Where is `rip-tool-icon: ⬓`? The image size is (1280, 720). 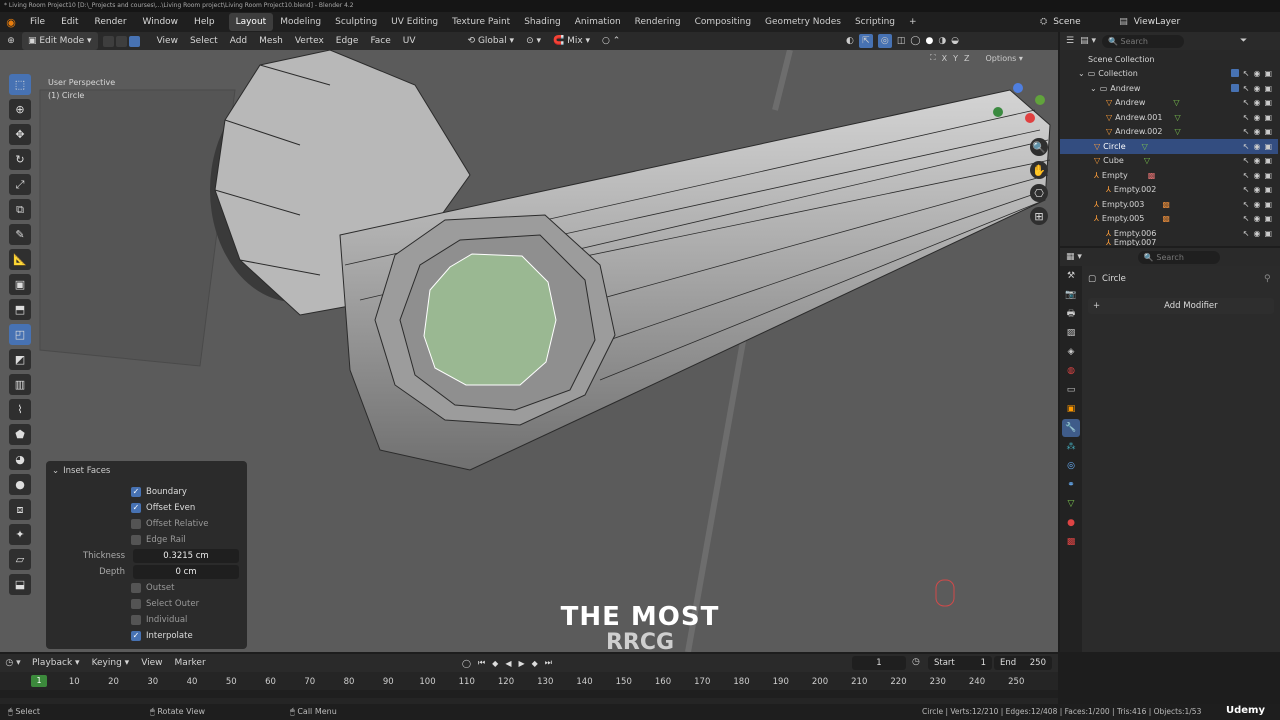 rip-tool-icon: ⬓ is located at coordinates (20, 584).